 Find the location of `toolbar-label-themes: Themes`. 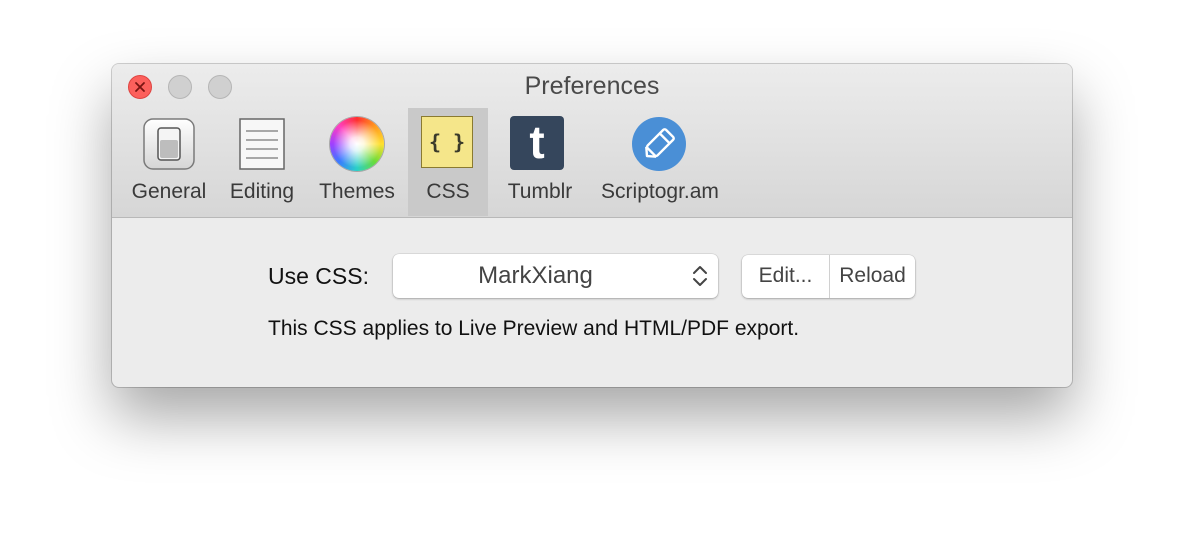

toolbar-label-themes: Themes is located at coordinates (357, 191).